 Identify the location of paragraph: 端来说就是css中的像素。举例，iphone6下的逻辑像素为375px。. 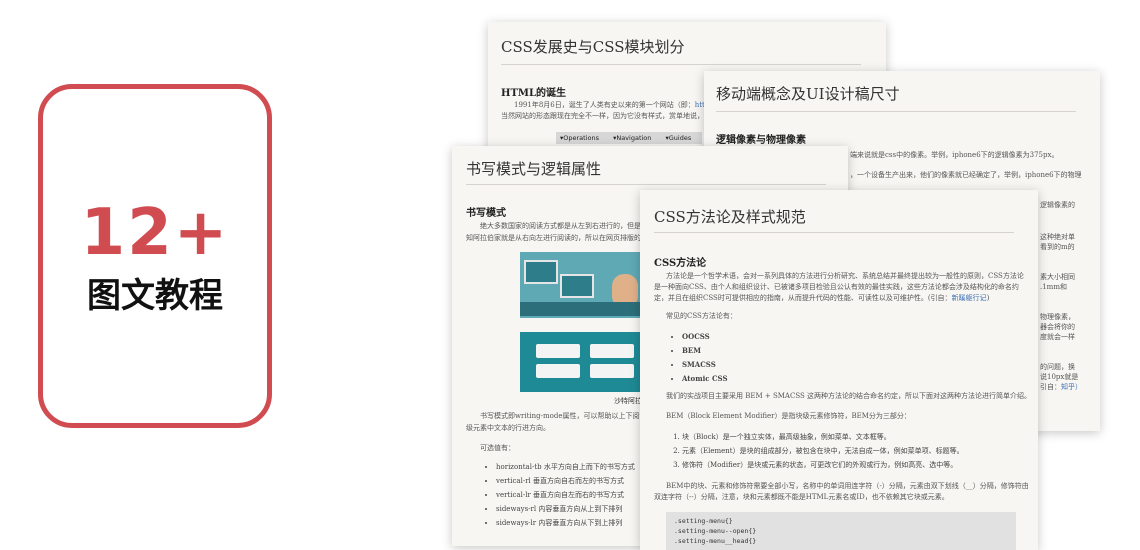
(954, 155).